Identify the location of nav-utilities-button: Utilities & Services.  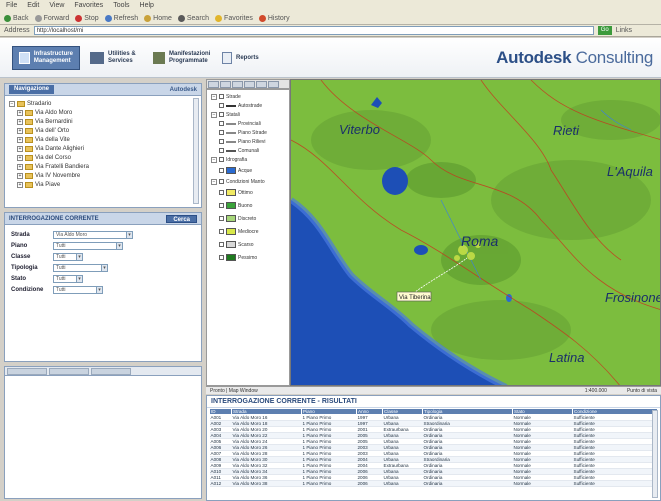
(119, 58).